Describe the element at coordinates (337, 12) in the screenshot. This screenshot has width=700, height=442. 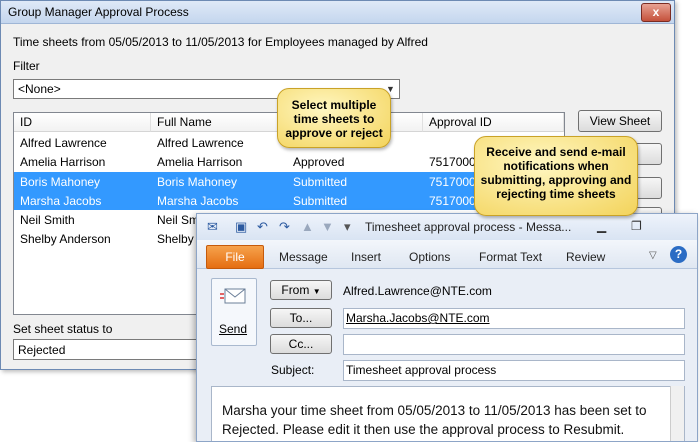
I see `title-bar: Group Manager Approval Process x` at that location.